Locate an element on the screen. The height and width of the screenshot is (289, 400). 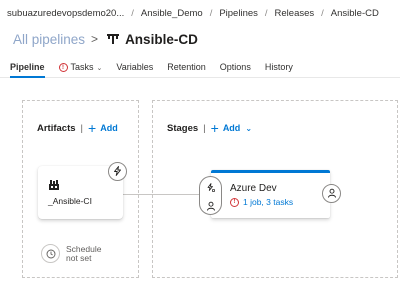
warning-icon: ! is located at coordinates (63, 67).